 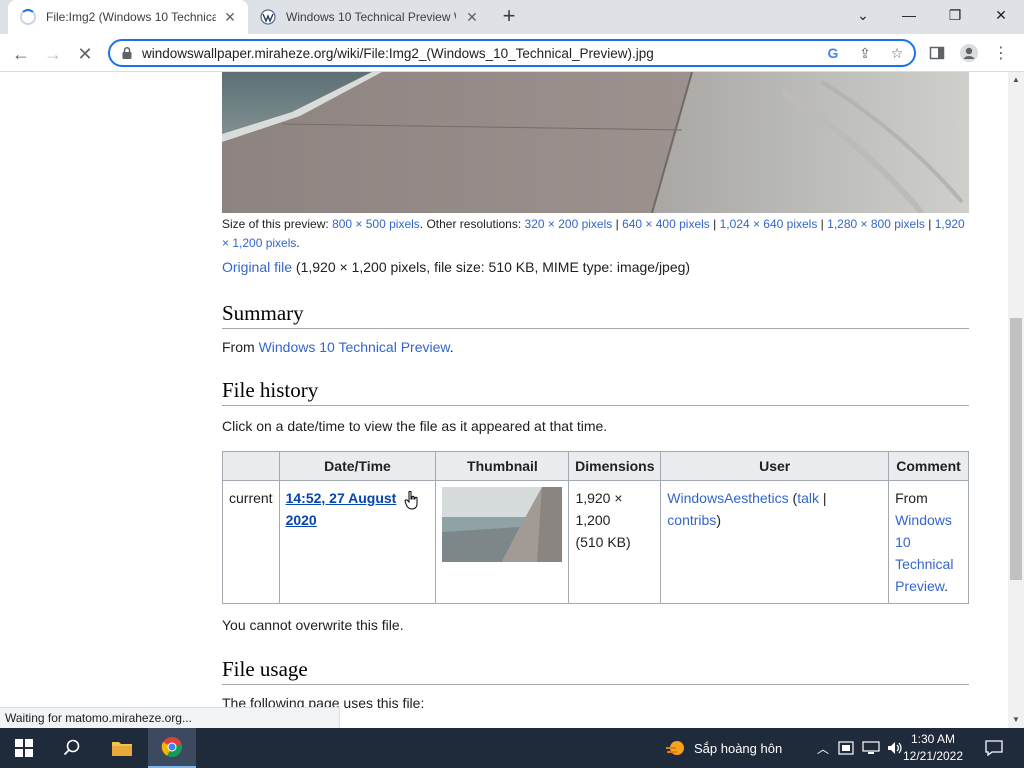 I want to click on col-header: Thumbnail, so click(x=502, y=466).